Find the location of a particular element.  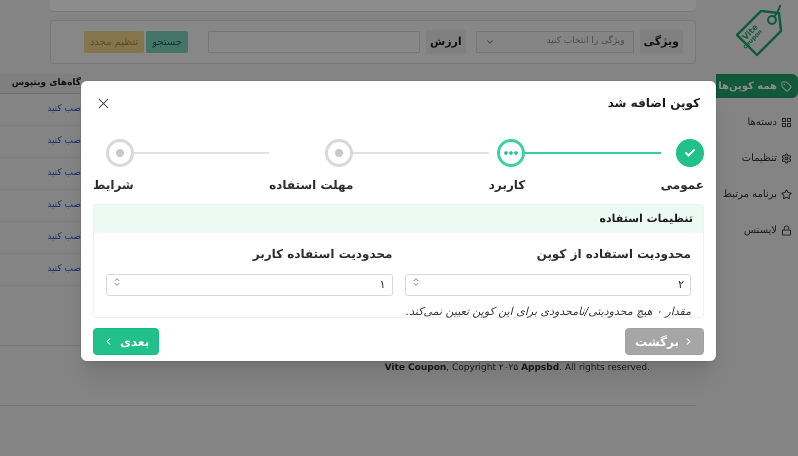

sidebar-item: لایسنس is located at coordinates (757, 230).